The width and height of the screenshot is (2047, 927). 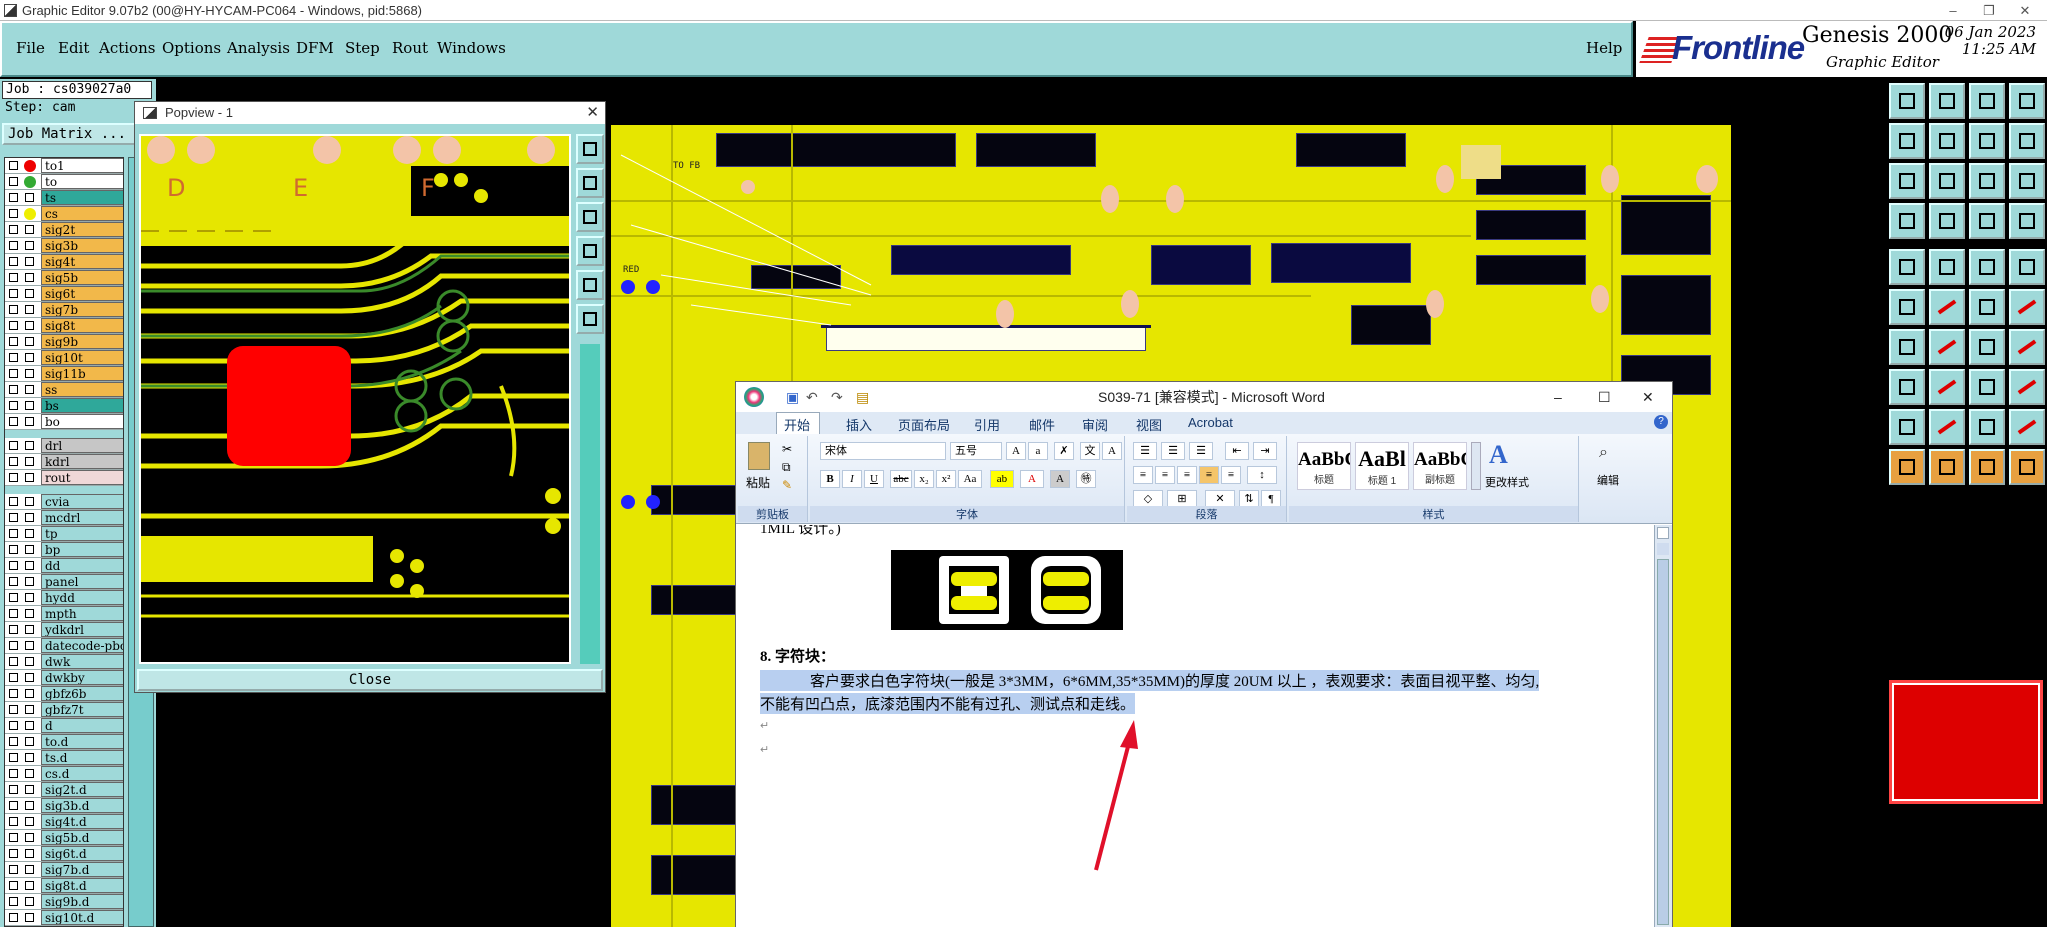 What do you see at coordinates (2024, 10) in the screenshot?
I see `close-button: ✕` at bounding box center [2024, 10].